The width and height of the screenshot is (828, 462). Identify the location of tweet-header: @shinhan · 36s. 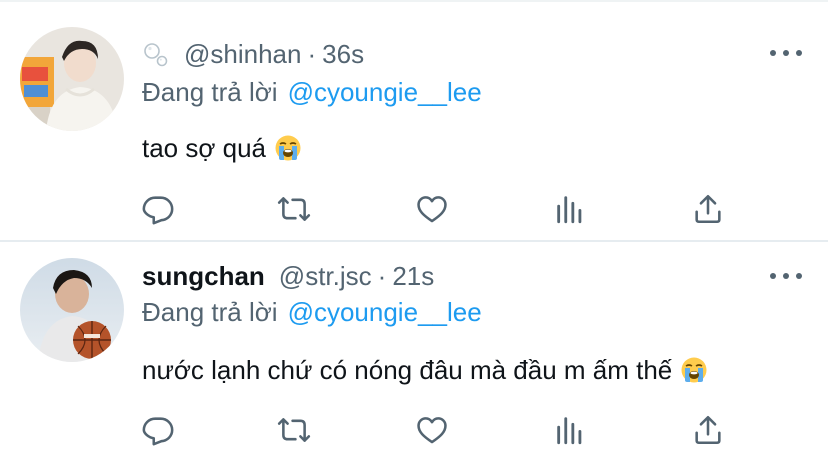
(253, 54).